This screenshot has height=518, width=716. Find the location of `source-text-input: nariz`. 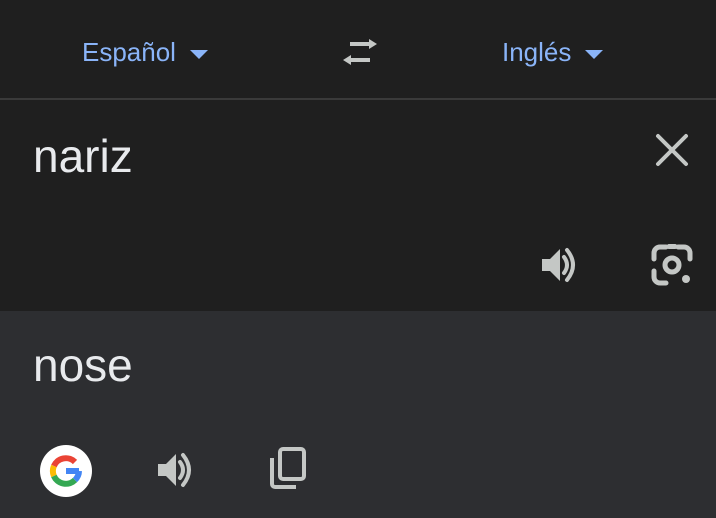

source-text-input: nariz is located at coordinates (83, 156).